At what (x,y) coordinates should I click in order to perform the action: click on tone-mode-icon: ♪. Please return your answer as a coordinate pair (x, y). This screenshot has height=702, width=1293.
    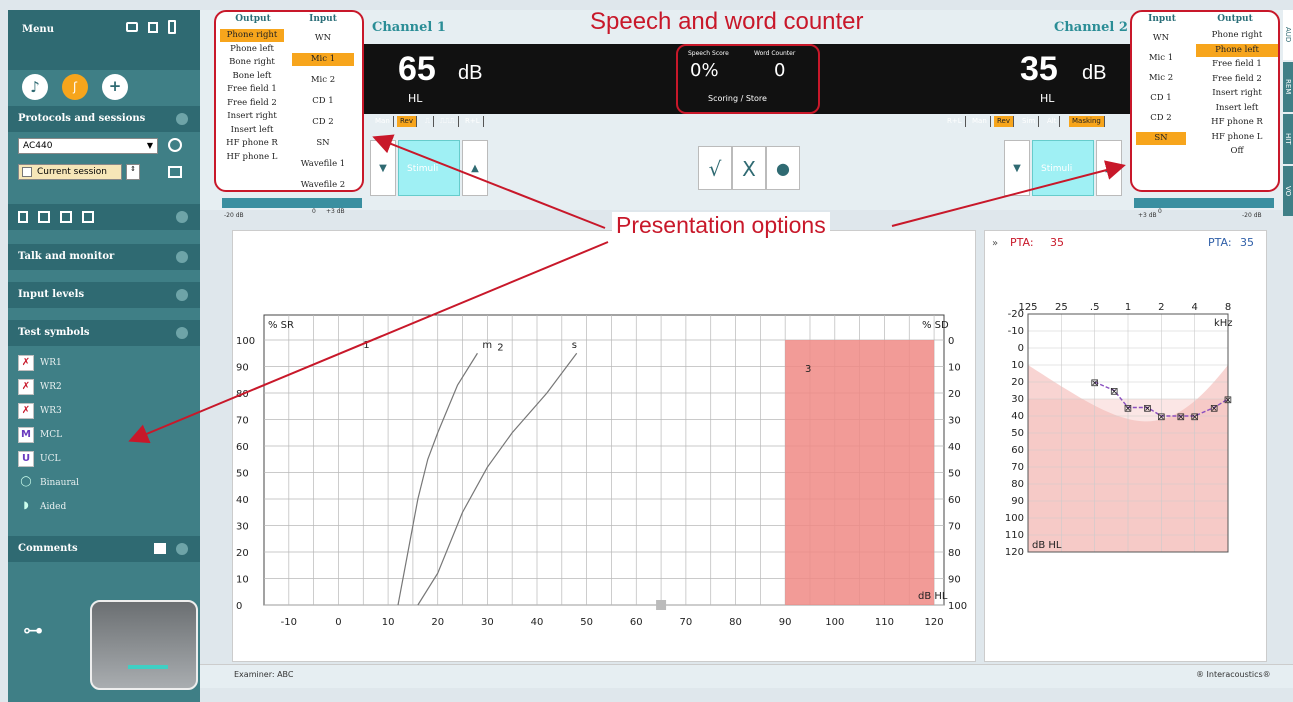
    Looking at the image, I should click on (35, 87).